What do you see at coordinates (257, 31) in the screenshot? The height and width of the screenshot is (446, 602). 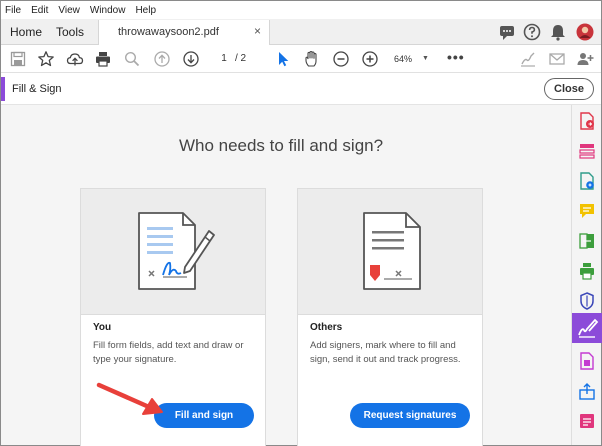 I see `tab-close-icon: ×` at bounding box center [257, 31].